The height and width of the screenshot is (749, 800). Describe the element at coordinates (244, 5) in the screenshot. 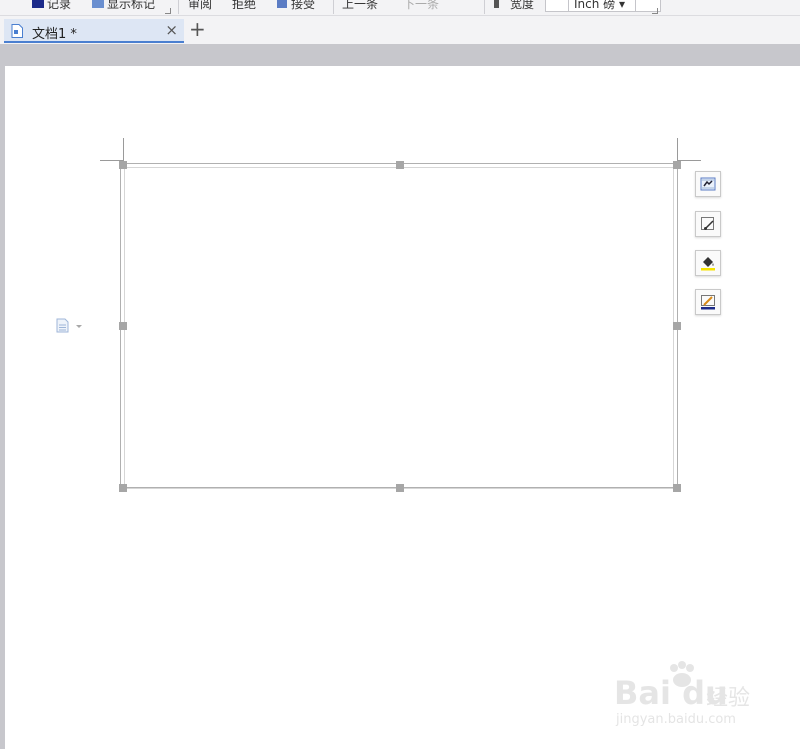

I see `ribbon-item-reject: 拒绝` at that location.